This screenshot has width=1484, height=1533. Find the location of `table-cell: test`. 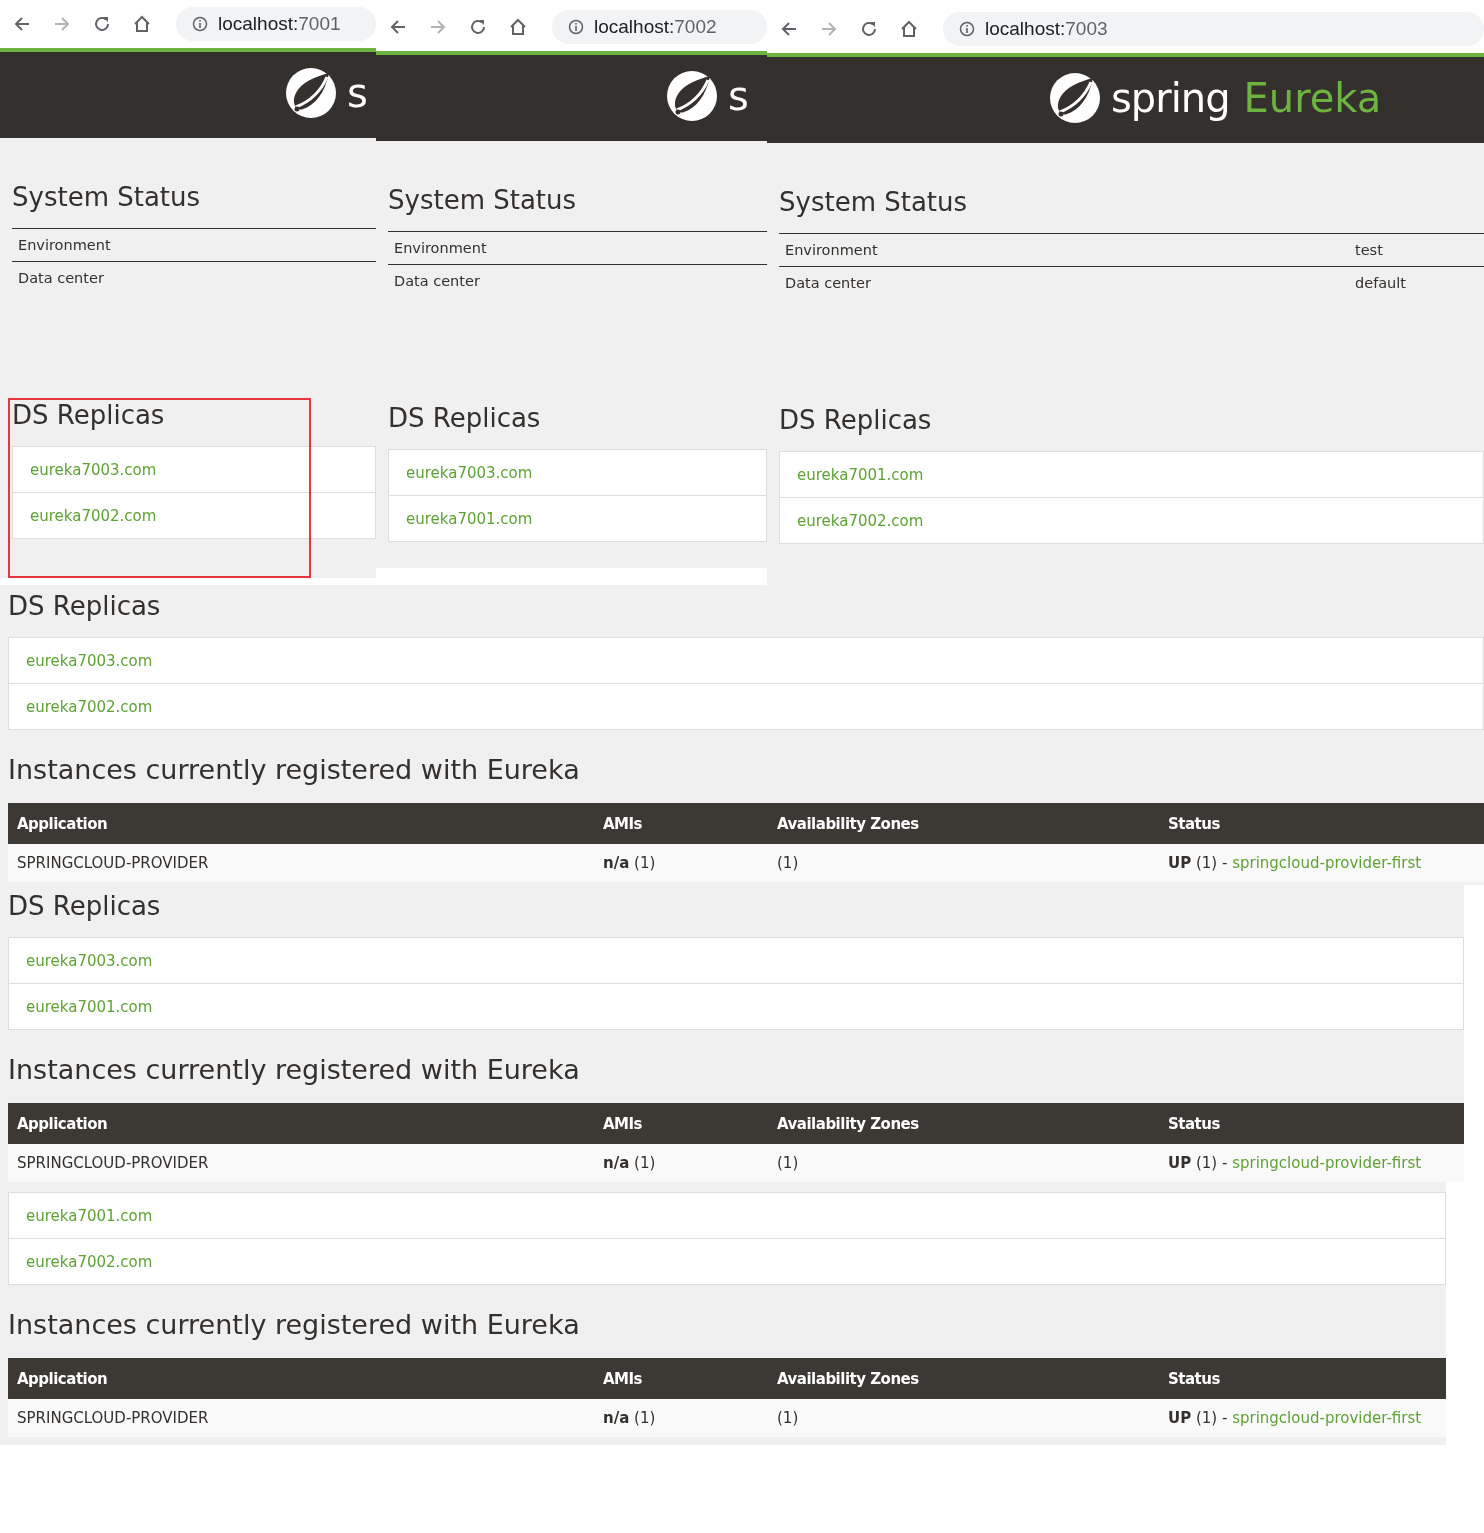

table-cell: test is located at coordinates (1369, 250).